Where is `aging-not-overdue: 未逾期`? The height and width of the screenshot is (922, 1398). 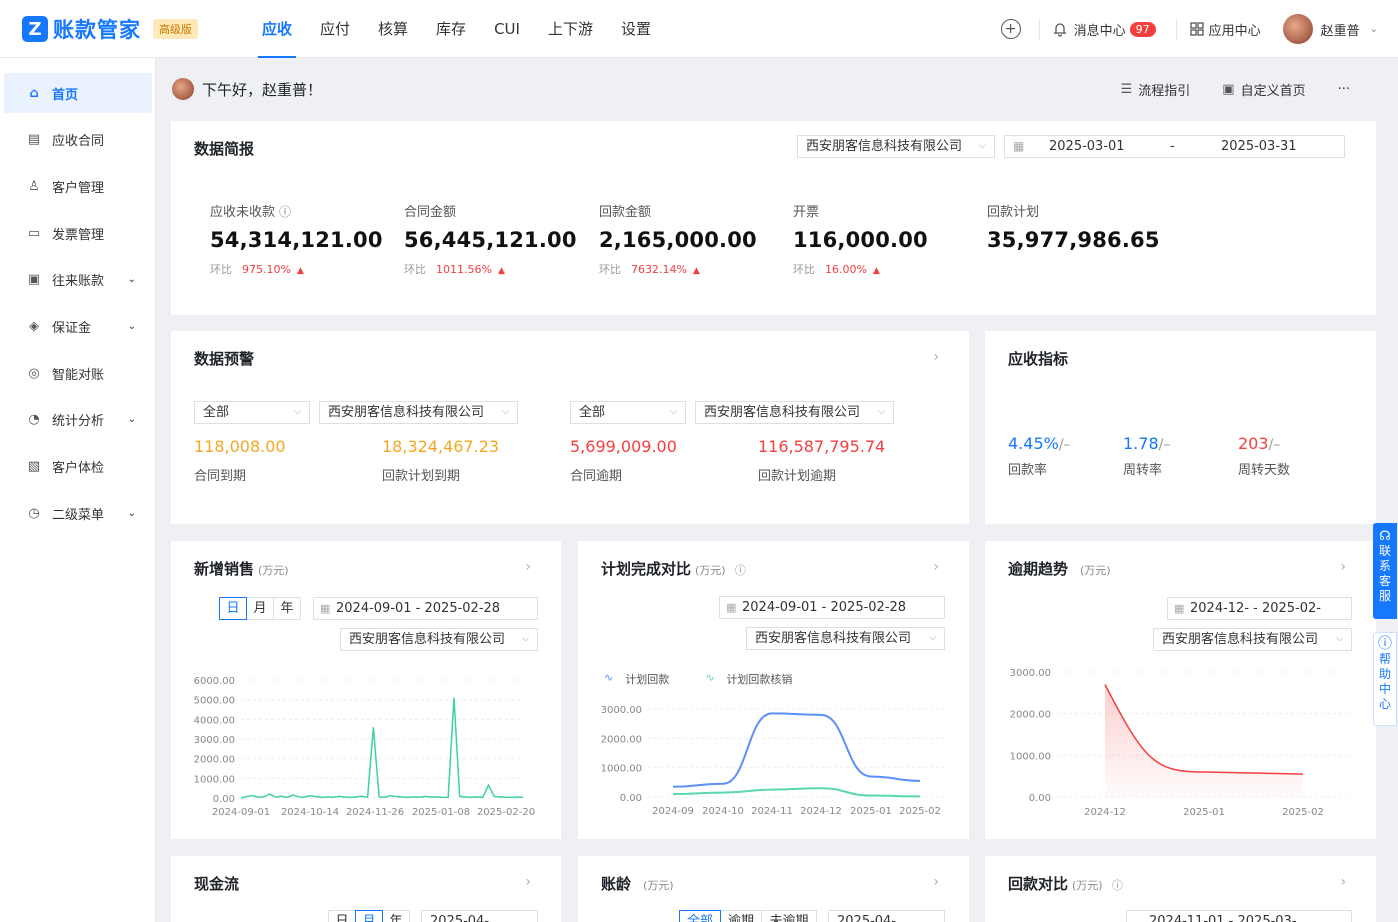 aging-not-overdue: 未逾期 is located at coordinates (789, 916).